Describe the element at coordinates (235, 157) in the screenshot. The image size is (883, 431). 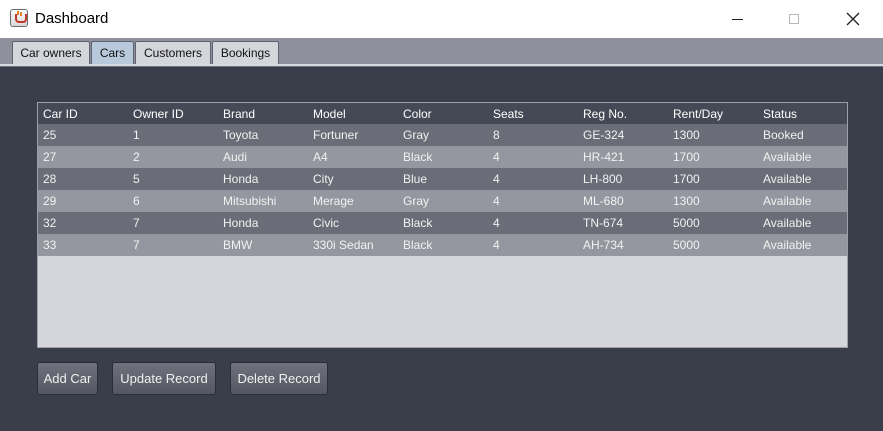
I see `table-cell: Audi` at that location.